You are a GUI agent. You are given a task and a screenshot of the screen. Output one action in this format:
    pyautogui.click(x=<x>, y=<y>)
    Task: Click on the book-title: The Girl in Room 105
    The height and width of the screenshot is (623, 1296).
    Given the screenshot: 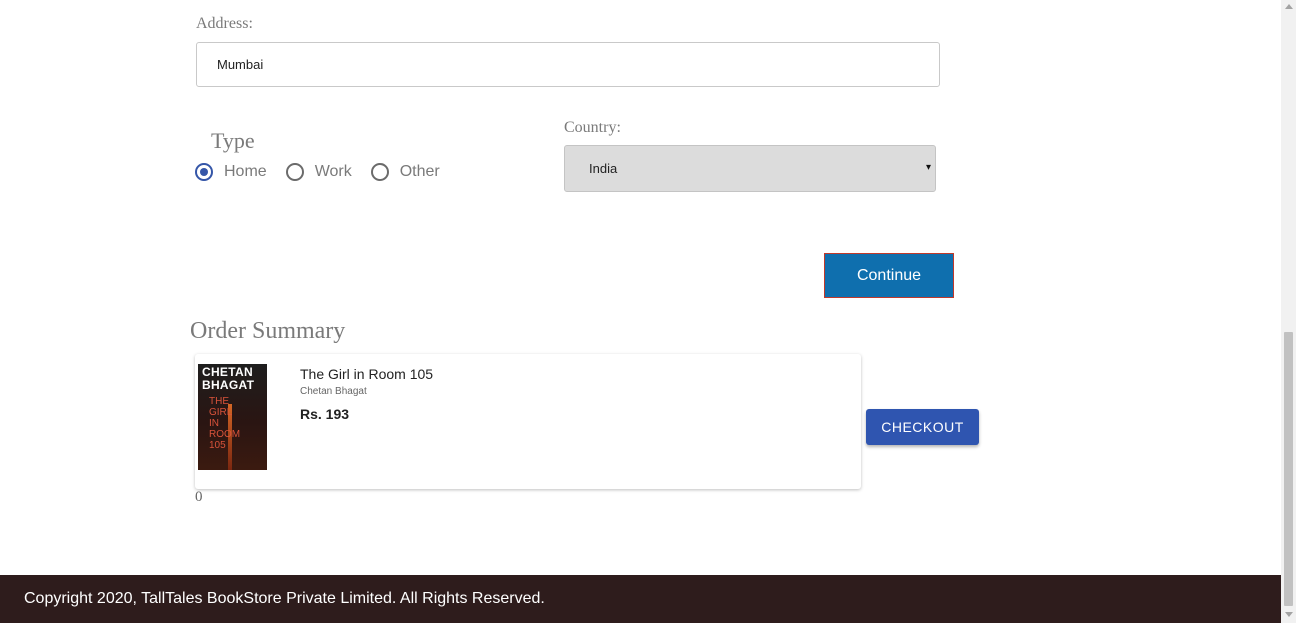 What is the action you would take?
    pyautogui.click(x=367, y=374)
    